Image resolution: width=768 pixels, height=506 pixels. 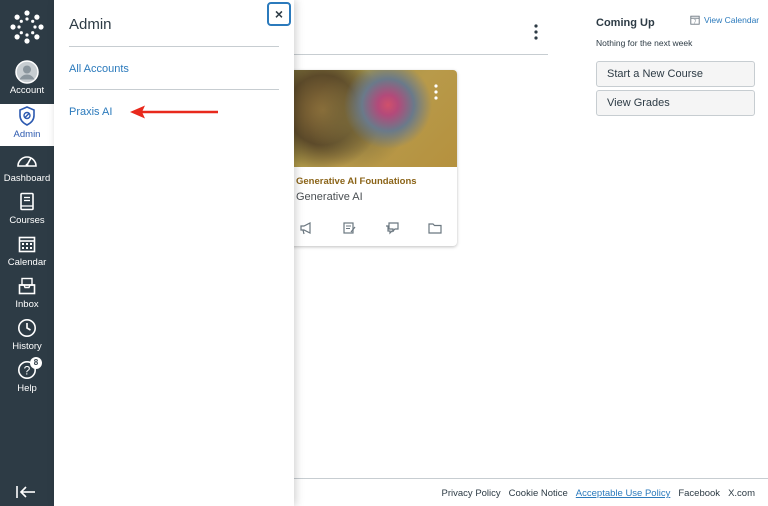 I want to click on course-card-options-icon, so click(x=436, y=92).